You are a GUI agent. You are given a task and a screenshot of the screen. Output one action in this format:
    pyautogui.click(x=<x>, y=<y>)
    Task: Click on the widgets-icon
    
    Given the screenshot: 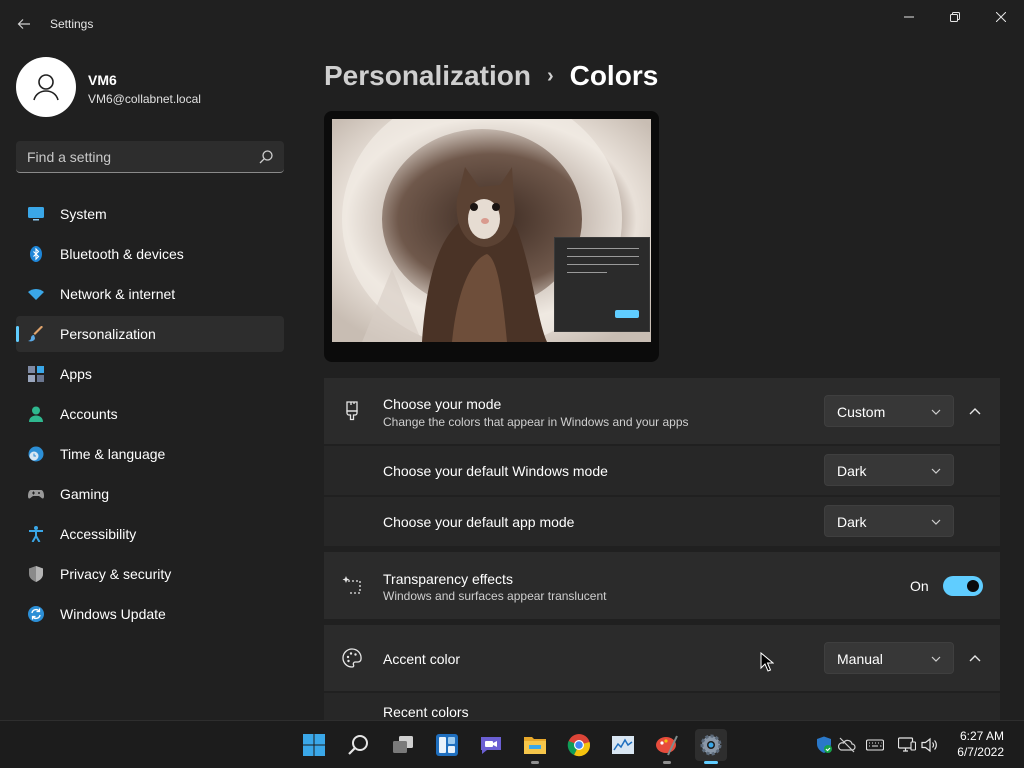 What is the action you would take?
    pyautogui.click(x=447, y=745)
    